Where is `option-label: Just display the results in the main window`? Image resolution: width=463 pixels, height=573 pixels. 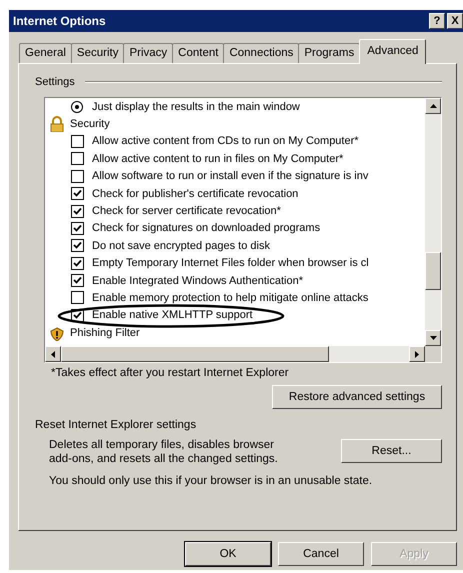 option-label: Just display the results in the main window is located at coordinates (196, 106).